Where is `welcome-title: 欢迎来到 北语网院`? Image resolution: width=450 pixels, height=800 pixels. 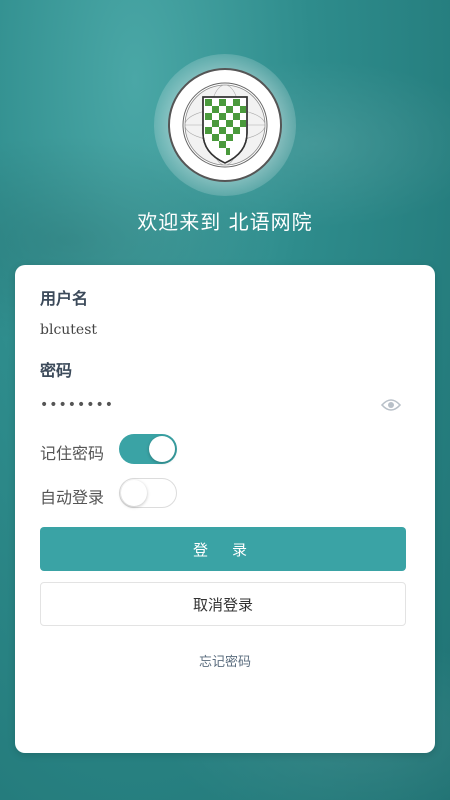 welcome-title: 欢迎来到 北语网院 is located at coordinates (225, 222).